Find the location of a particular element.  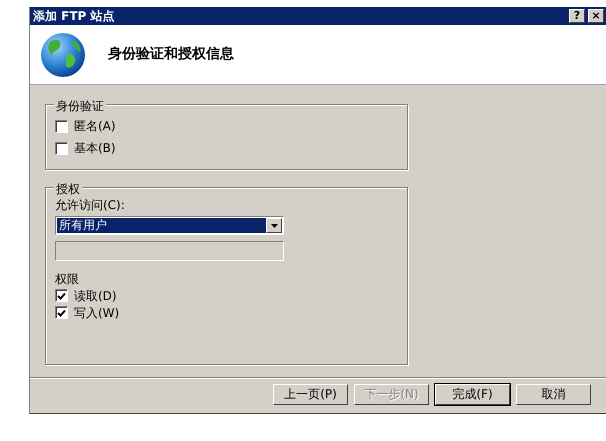

checkbox-label: 匿名(A) is located at coordinates (95, 126).